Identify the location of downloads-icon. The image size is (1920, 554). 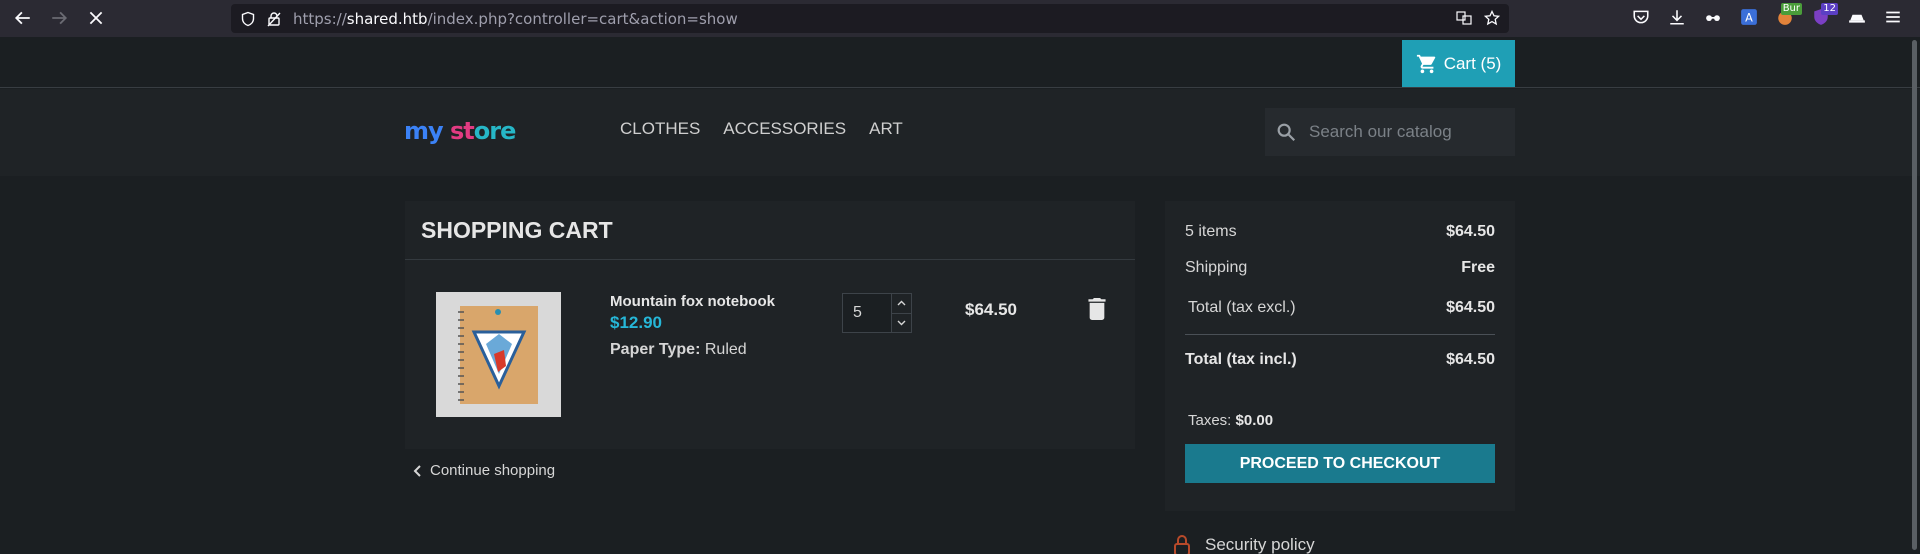
(1677, 17).